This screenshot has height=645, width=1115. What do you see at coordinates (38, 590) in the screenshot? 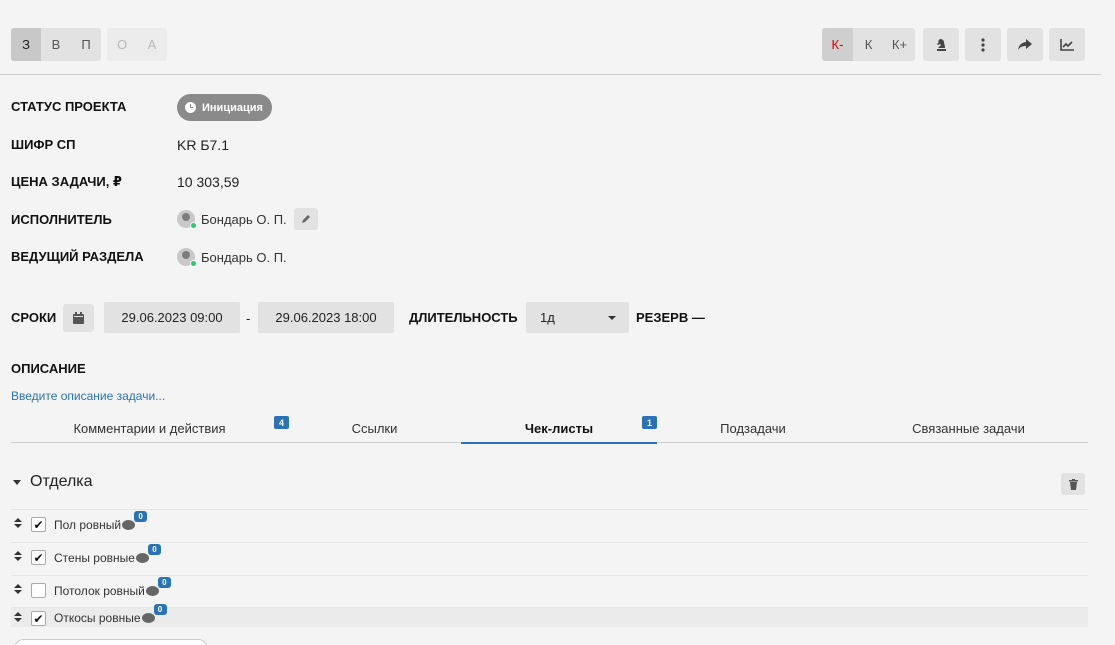
I see `item-checkbox` at bounding box center [38, 590].